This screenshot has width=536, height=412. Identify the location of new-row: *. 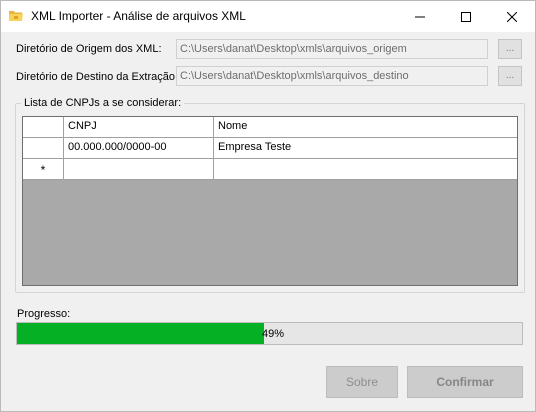
(270, 169).